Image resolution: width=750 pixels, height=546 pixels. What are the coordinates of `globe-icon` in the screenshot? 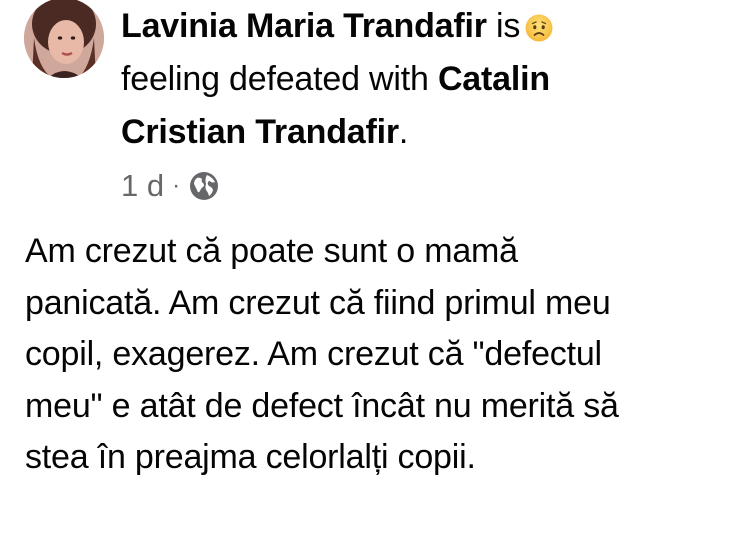 It's located at (204, 186).